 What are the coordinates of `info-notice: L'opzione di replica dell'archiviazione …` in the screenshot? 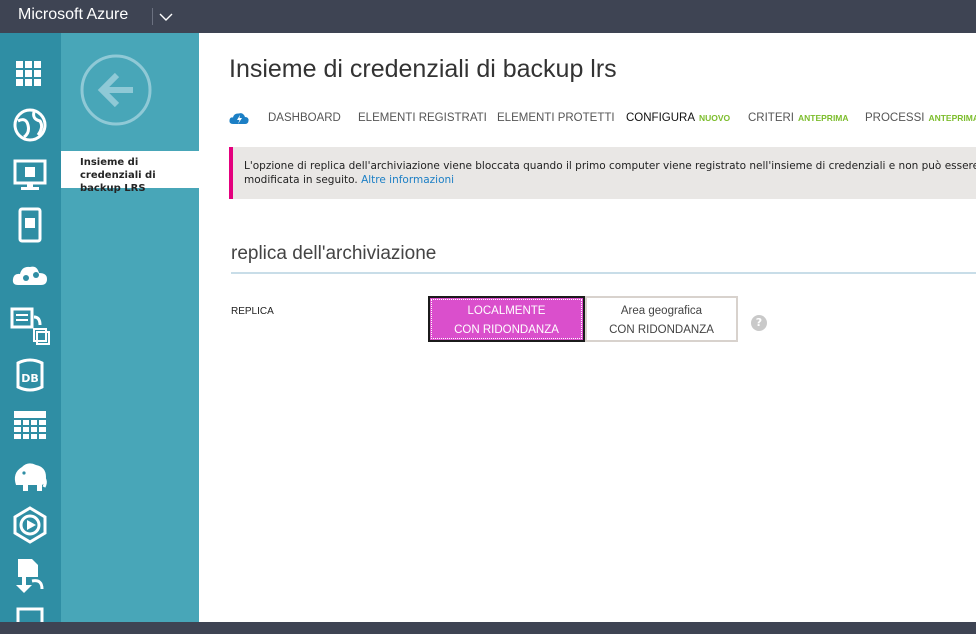 It's located at (602, 173).